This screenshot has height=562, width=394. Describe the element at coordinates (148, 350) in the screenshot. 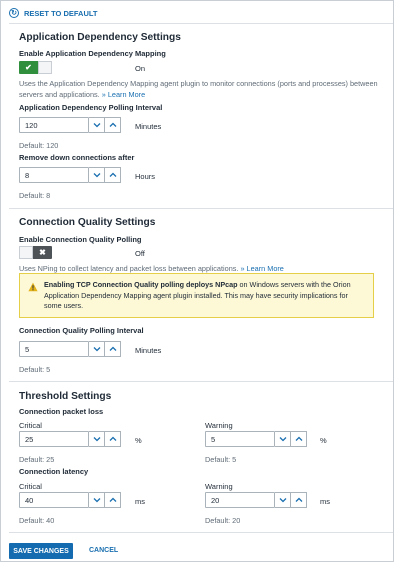

I see `cq-interval-unit: Minutes` at that location.